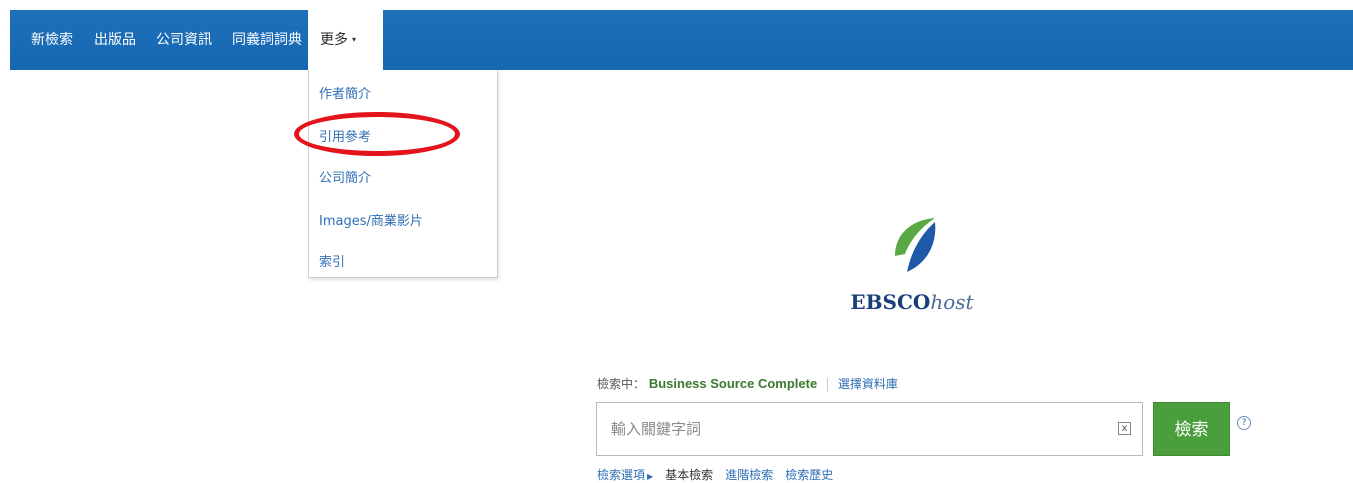  I want to click on search-input, so click(852, 429).